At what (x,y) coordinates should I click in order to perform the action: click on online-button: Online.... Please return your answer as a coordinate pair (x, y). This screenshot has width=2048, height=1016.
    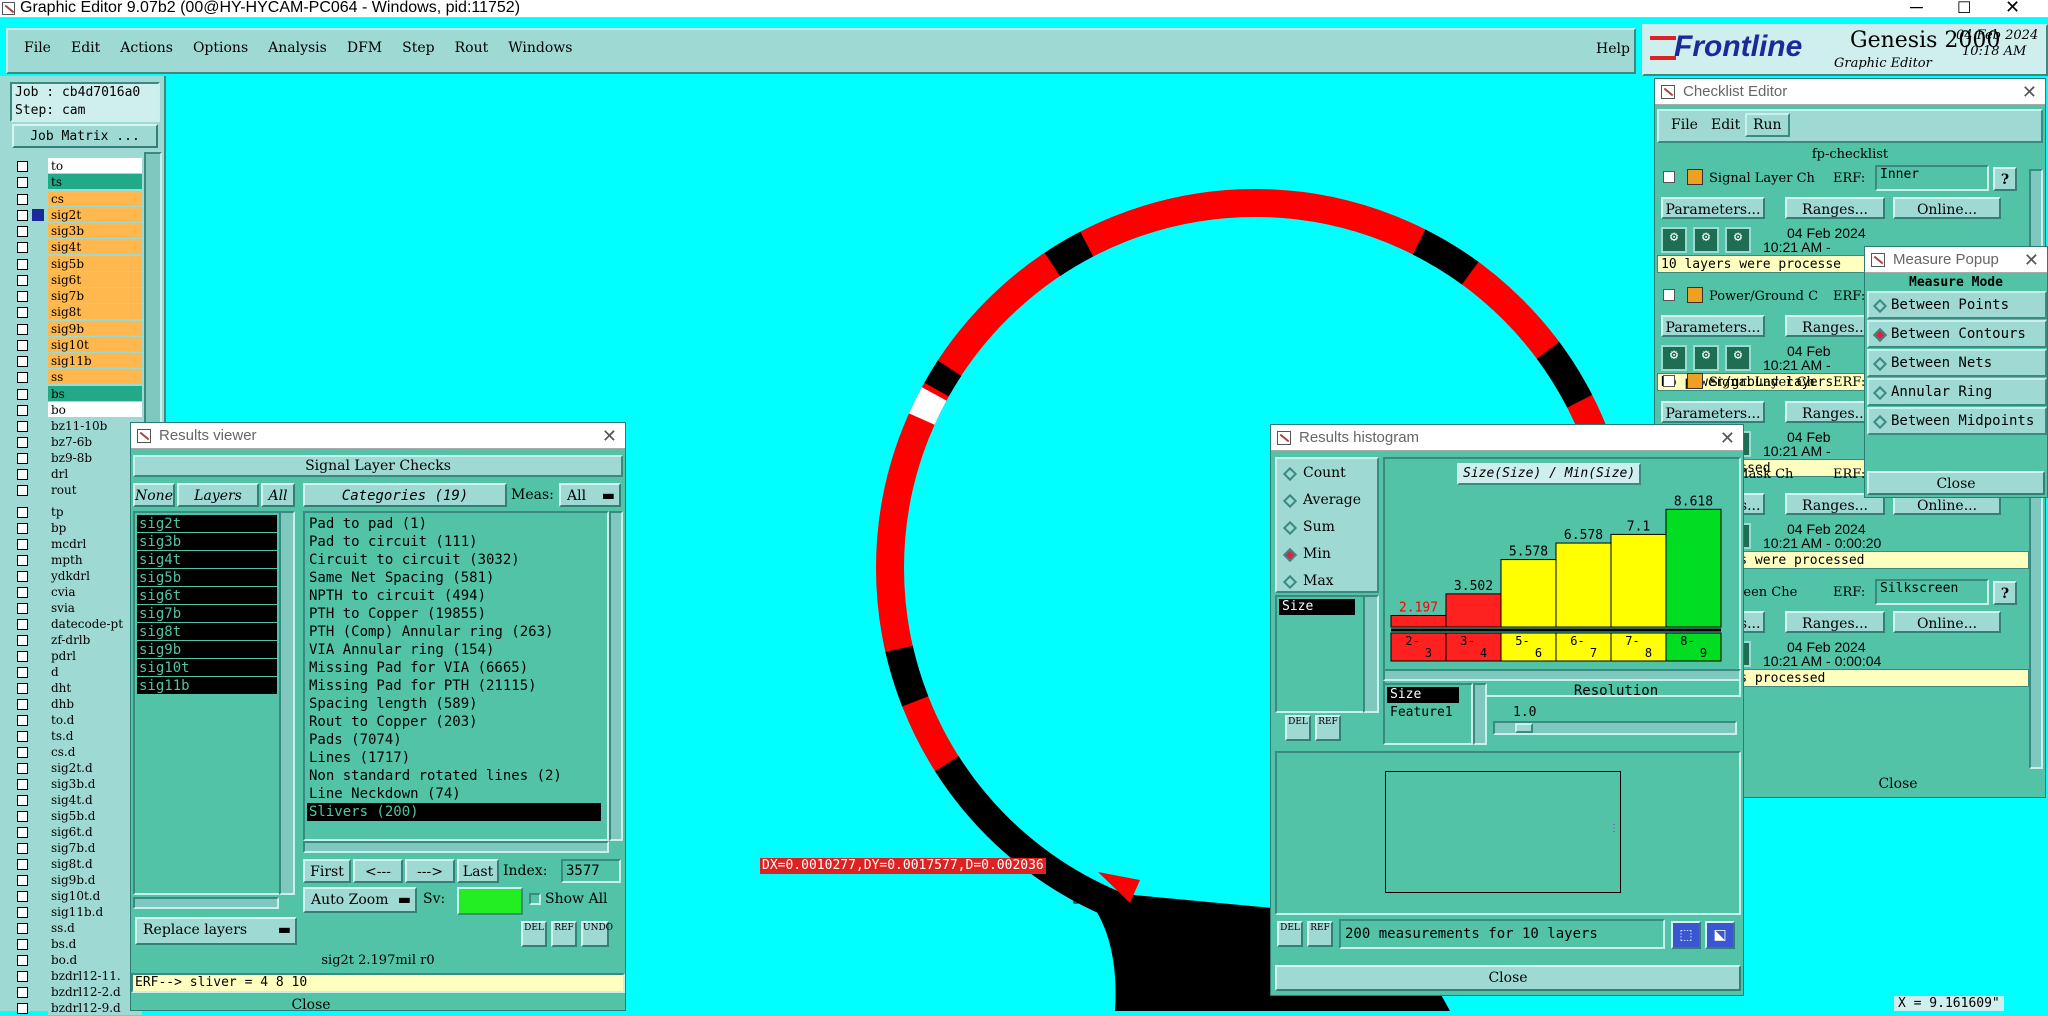
    Looking at the image, I should click on (1947, 208).